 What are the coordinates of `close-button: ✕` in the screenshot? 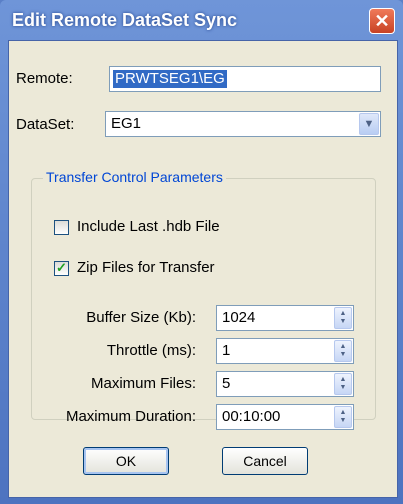 It's located at (382, 21).